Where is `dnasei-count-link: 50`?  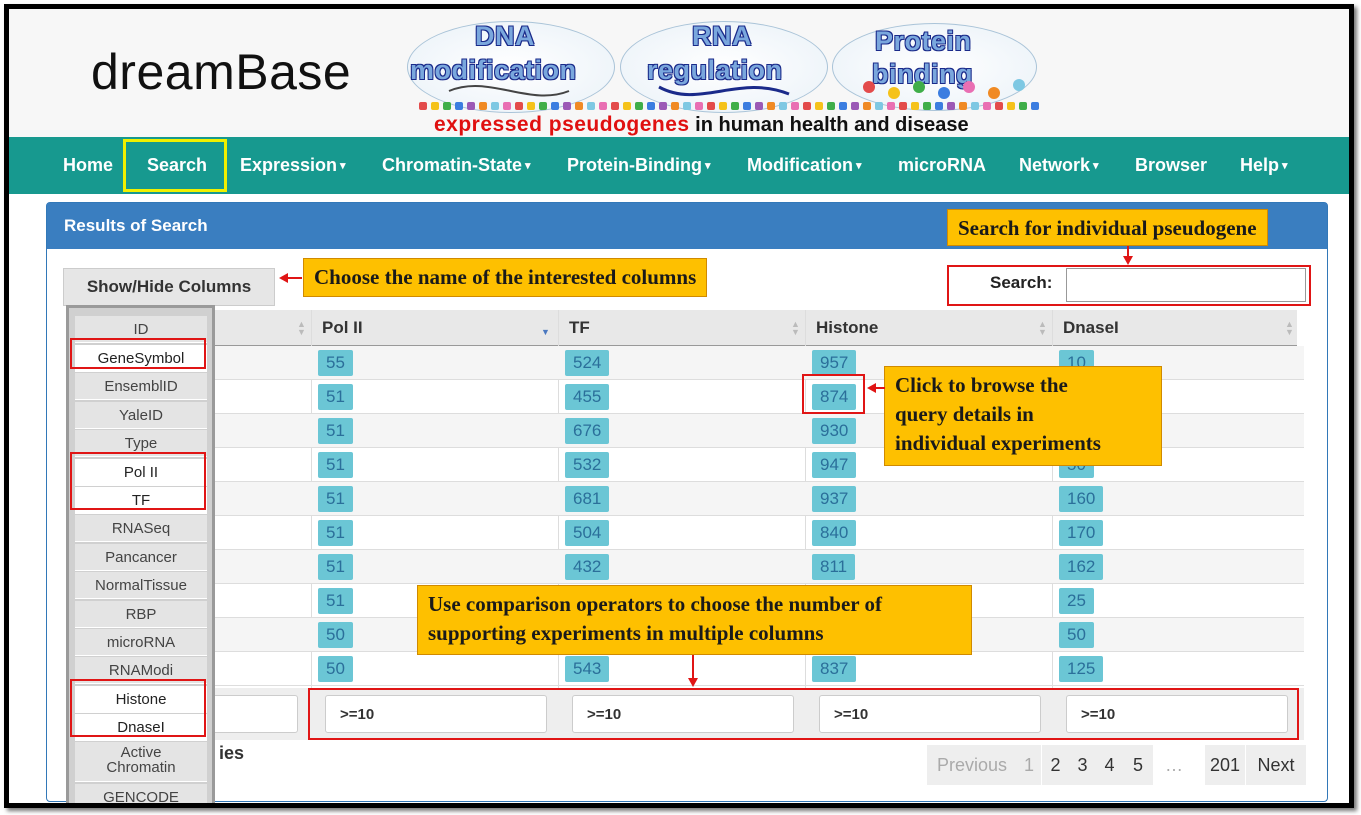 dnasei-count-link: 50 is located at coordinates (1076, 635).